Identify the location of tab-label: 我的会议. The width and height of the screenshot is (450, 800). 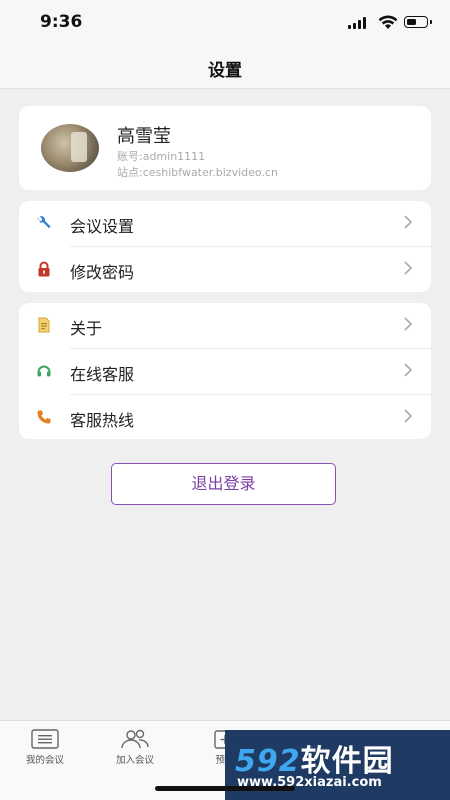
(44, 760).